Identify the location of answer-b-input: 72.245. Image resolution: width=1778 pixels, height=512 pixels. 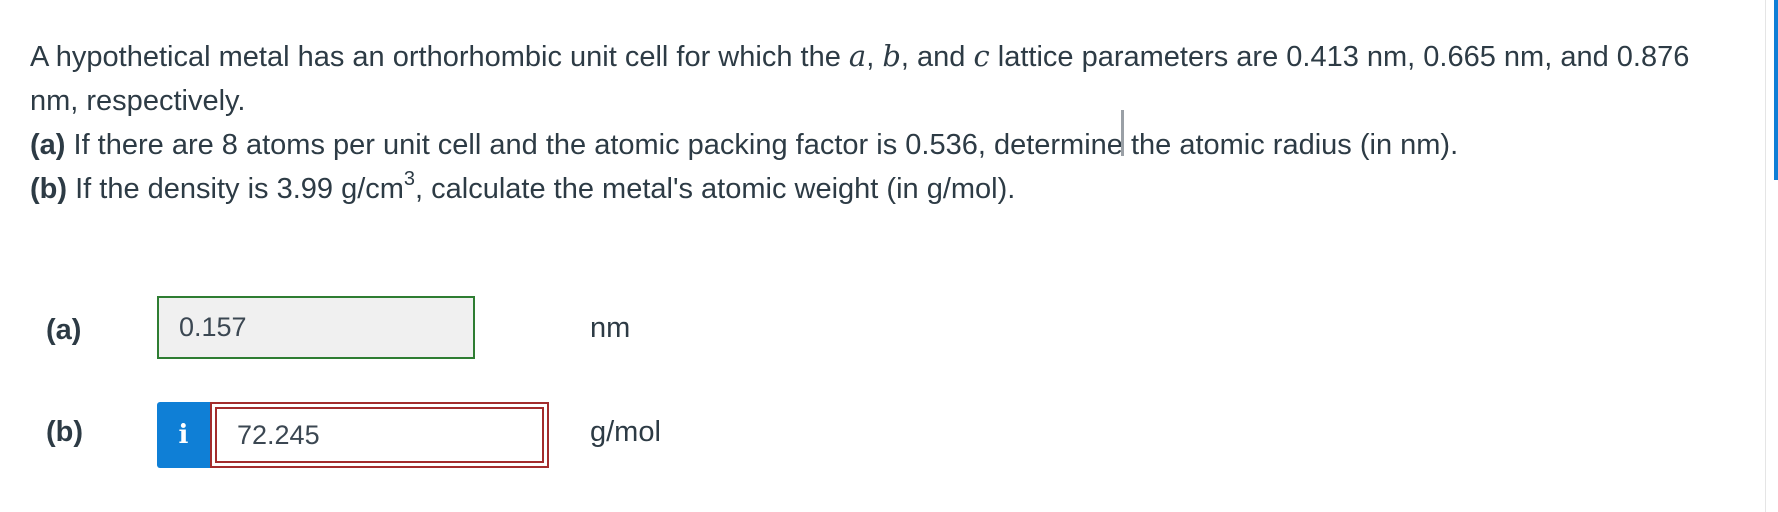
(379, 435).